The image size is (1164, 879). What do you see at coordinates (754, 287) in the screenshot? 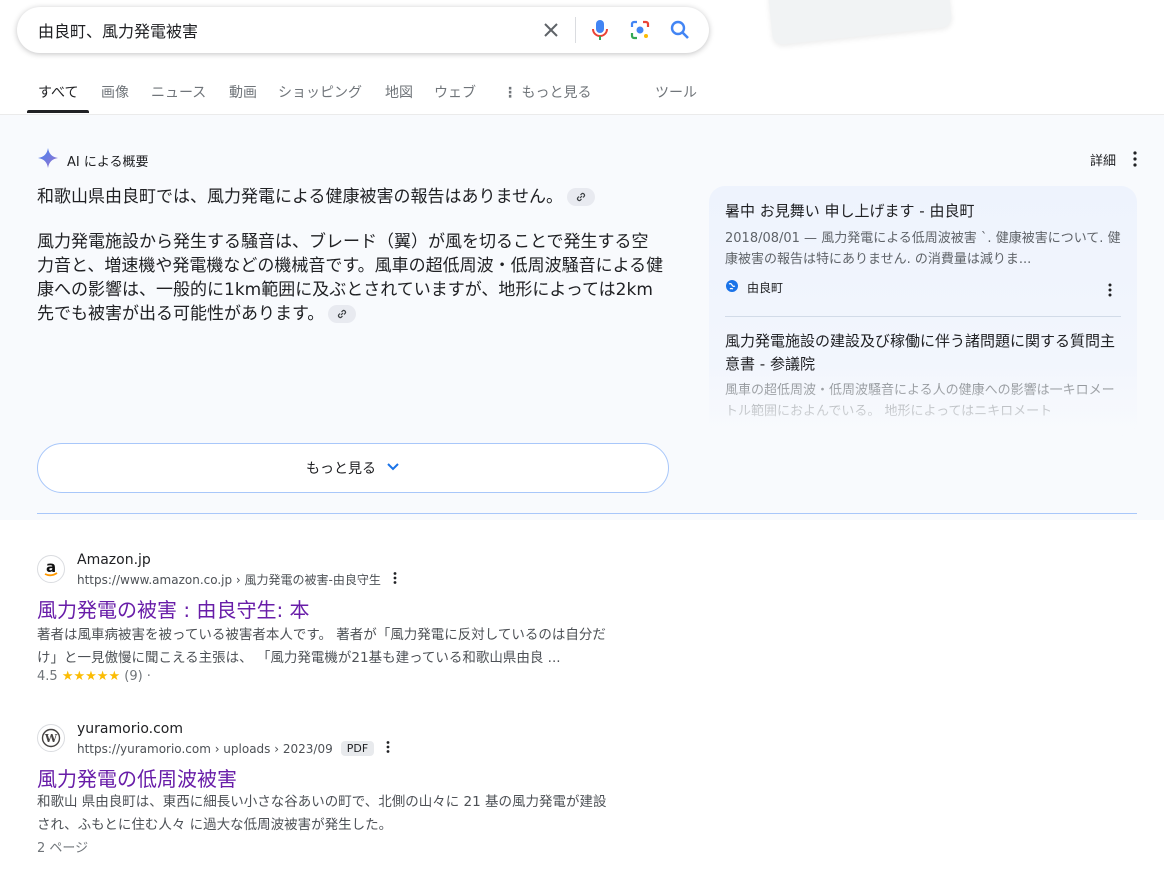
I see `source-site: 由良町` at bounding box center [754, 287].